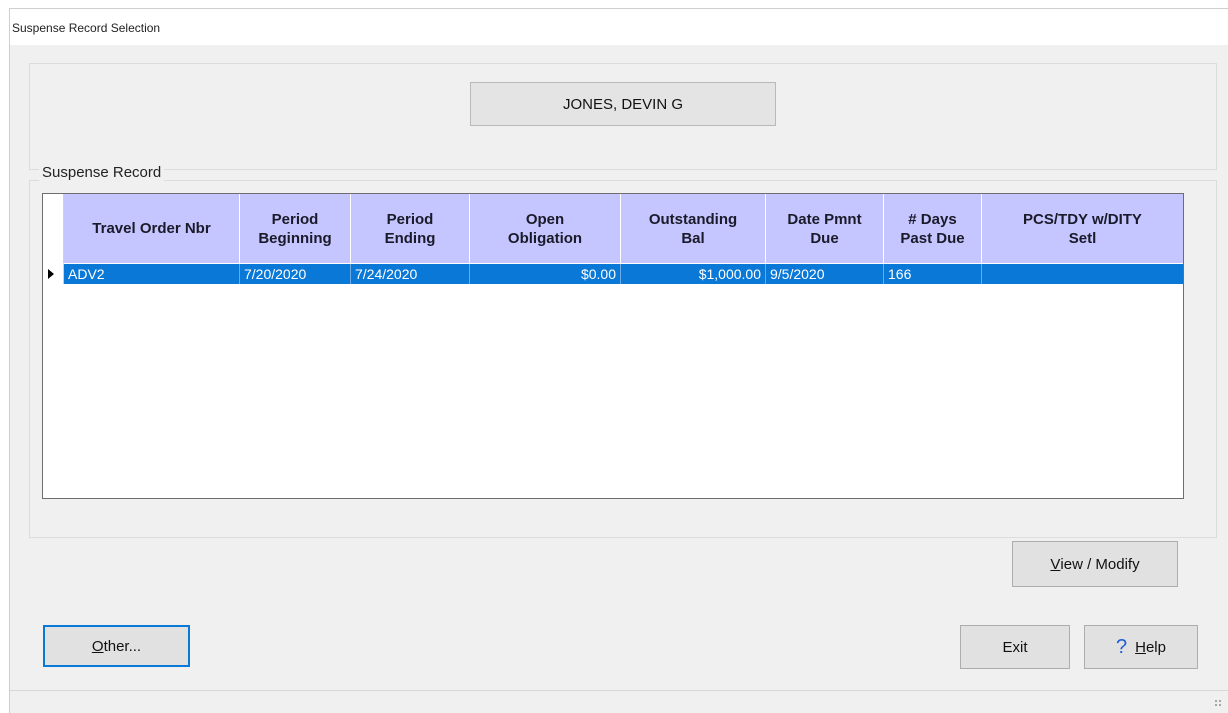 This screenshot has width=1228, height=713. Describe the element at coordinates (102, 172) in the screenshot. I see `suspense-record-group-label: Suspense Record` at that location.